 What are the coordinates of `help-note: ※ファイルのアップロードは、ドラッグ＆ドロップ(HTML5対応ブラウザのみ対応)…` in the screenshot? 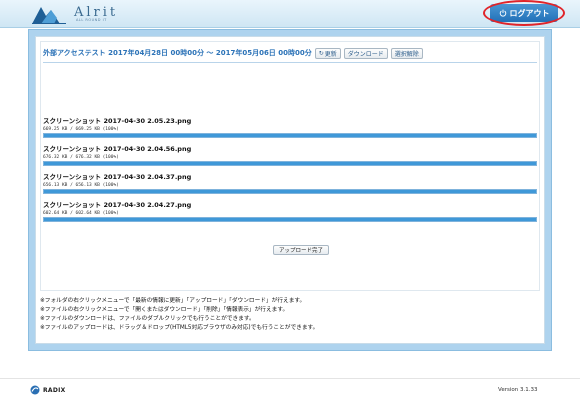 It's located at (179, 328).